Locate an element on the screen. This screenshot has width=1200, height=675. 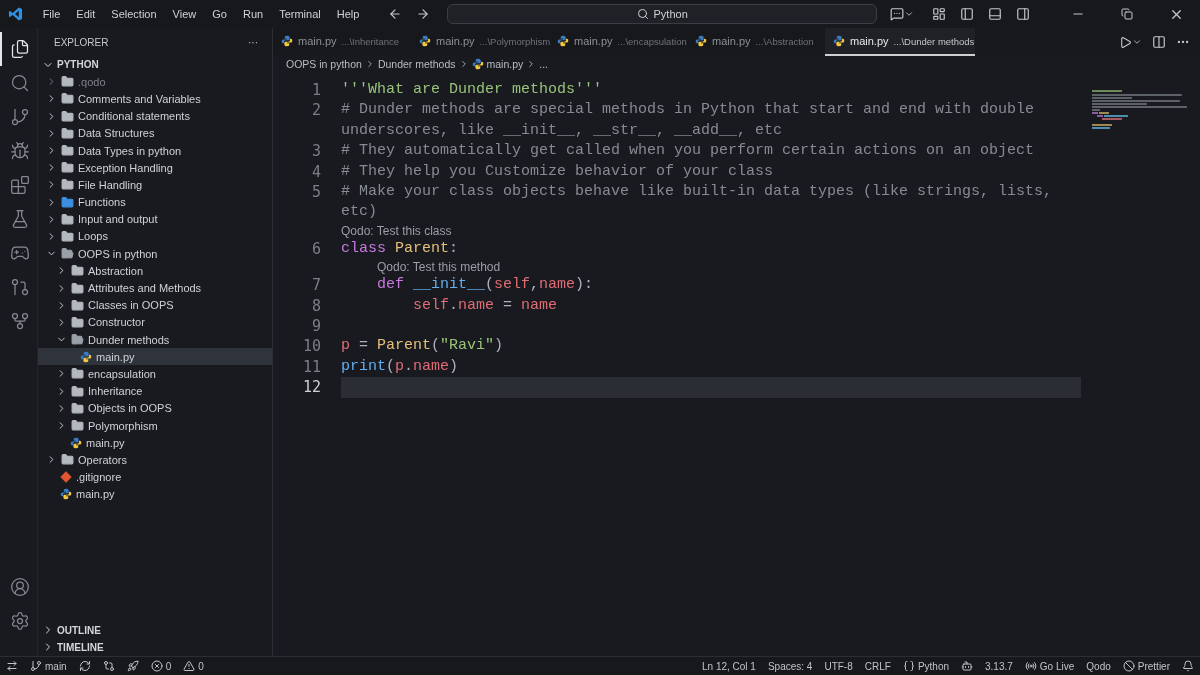
editor-tab: main.py ...\Inheritance is located at coordinates (342, 42).